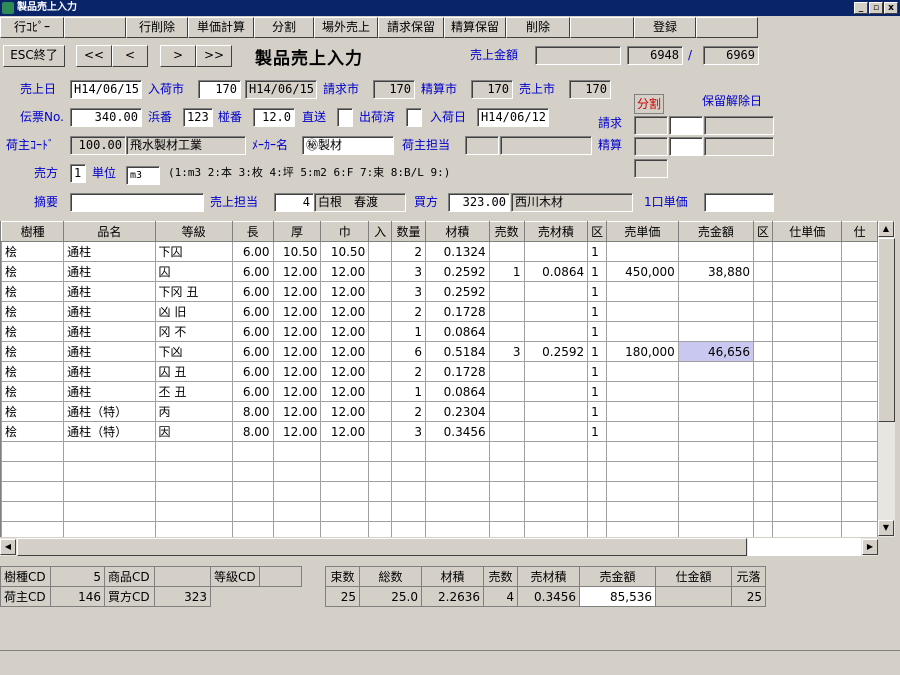 This screenshot has height=675, width=900. What do you see at coordinates (870, 547) in the screenshot?
I see `scroll-right-arrow-icon: ▶` at bounding box center [870, 547].